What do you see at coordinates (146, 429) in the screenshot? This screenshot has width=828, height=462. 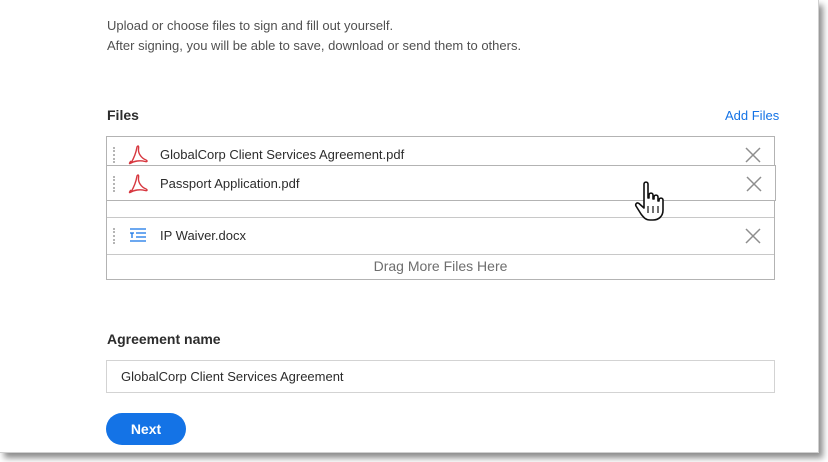 I see `next-button: Next` at bounding box center [146, 429].